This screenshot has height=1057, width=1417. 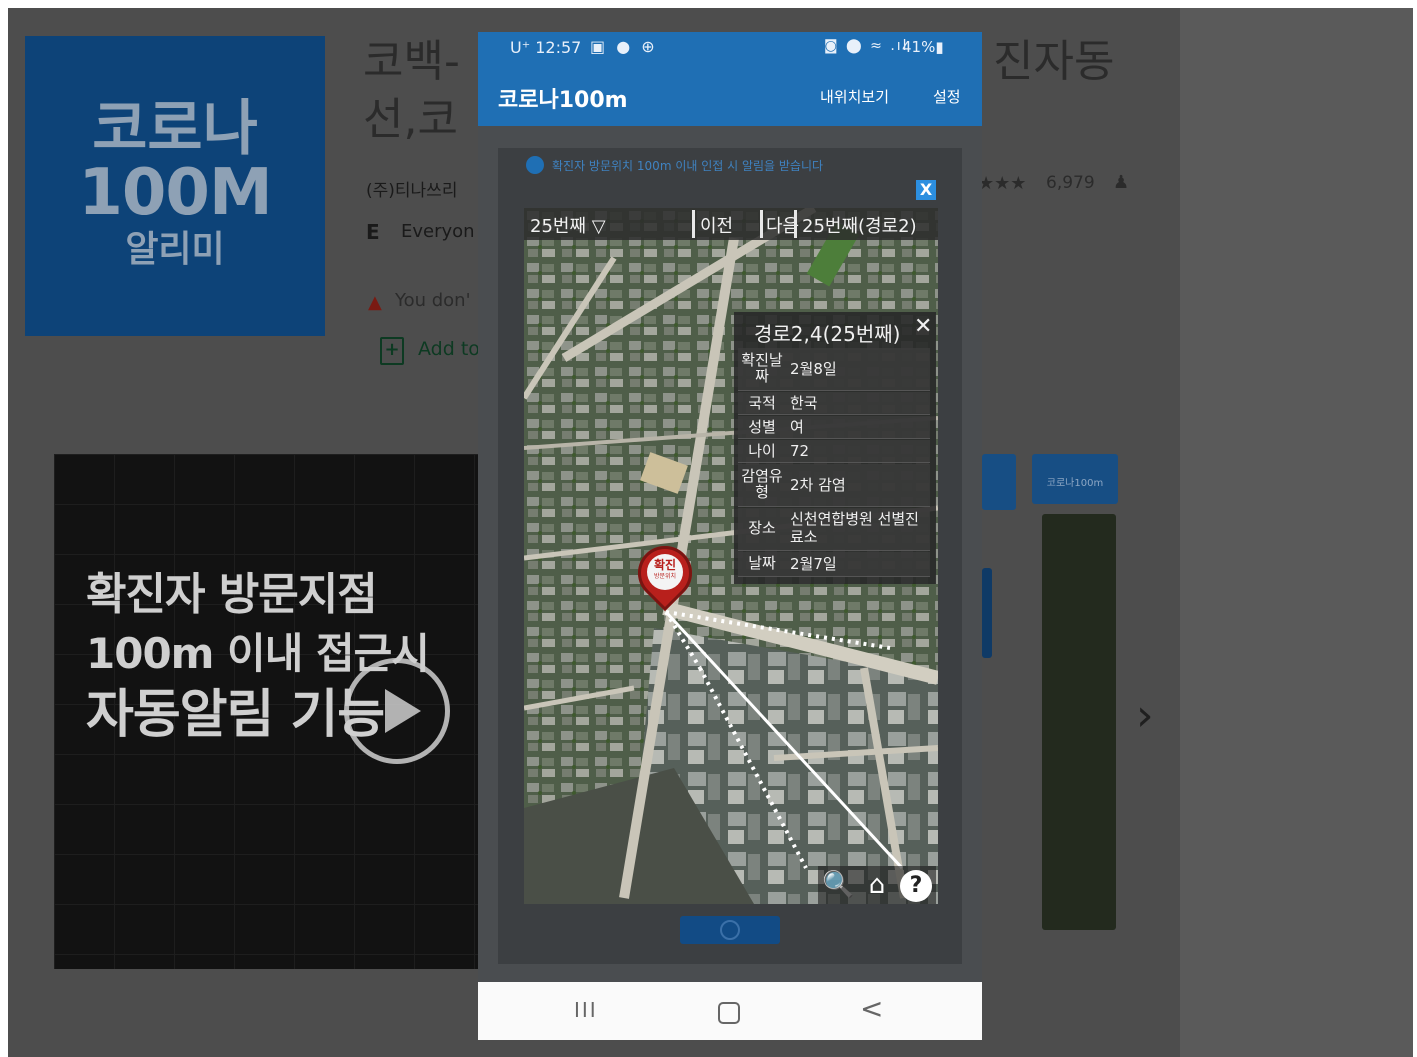 I want to click on circle-icon, so click(x=730, y=930).